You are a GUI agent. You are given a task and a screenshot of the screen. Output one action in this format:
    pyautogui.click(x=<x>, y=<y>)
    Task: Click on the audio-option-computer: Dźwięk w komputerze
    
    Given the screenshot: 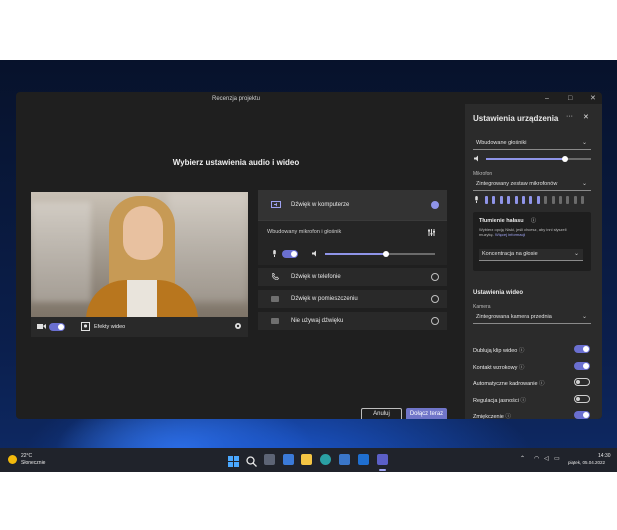 What is the action you would take?
    pyautogui.click(x=352, y=205)
    